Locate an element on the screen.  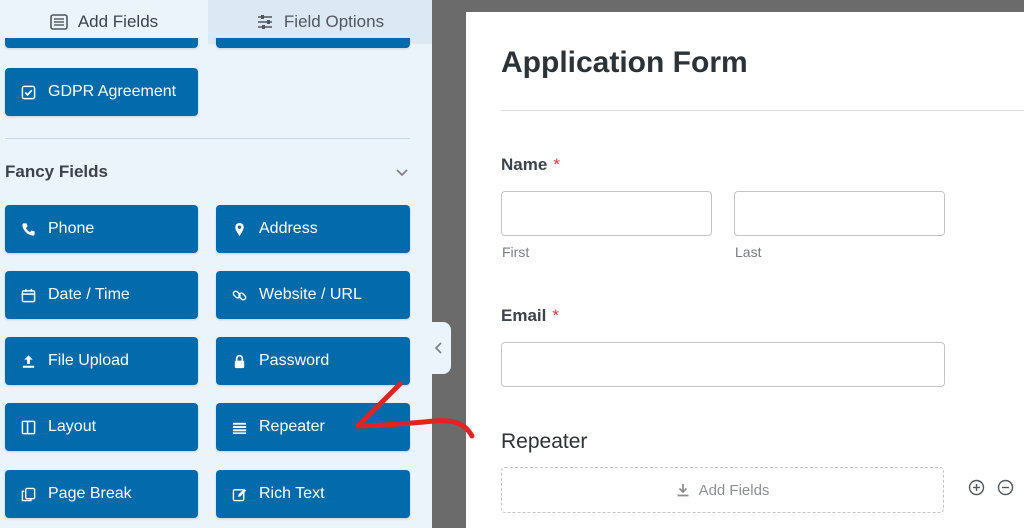
tab-add-fields-label: Add Fields is located at coordinates (118, 21).